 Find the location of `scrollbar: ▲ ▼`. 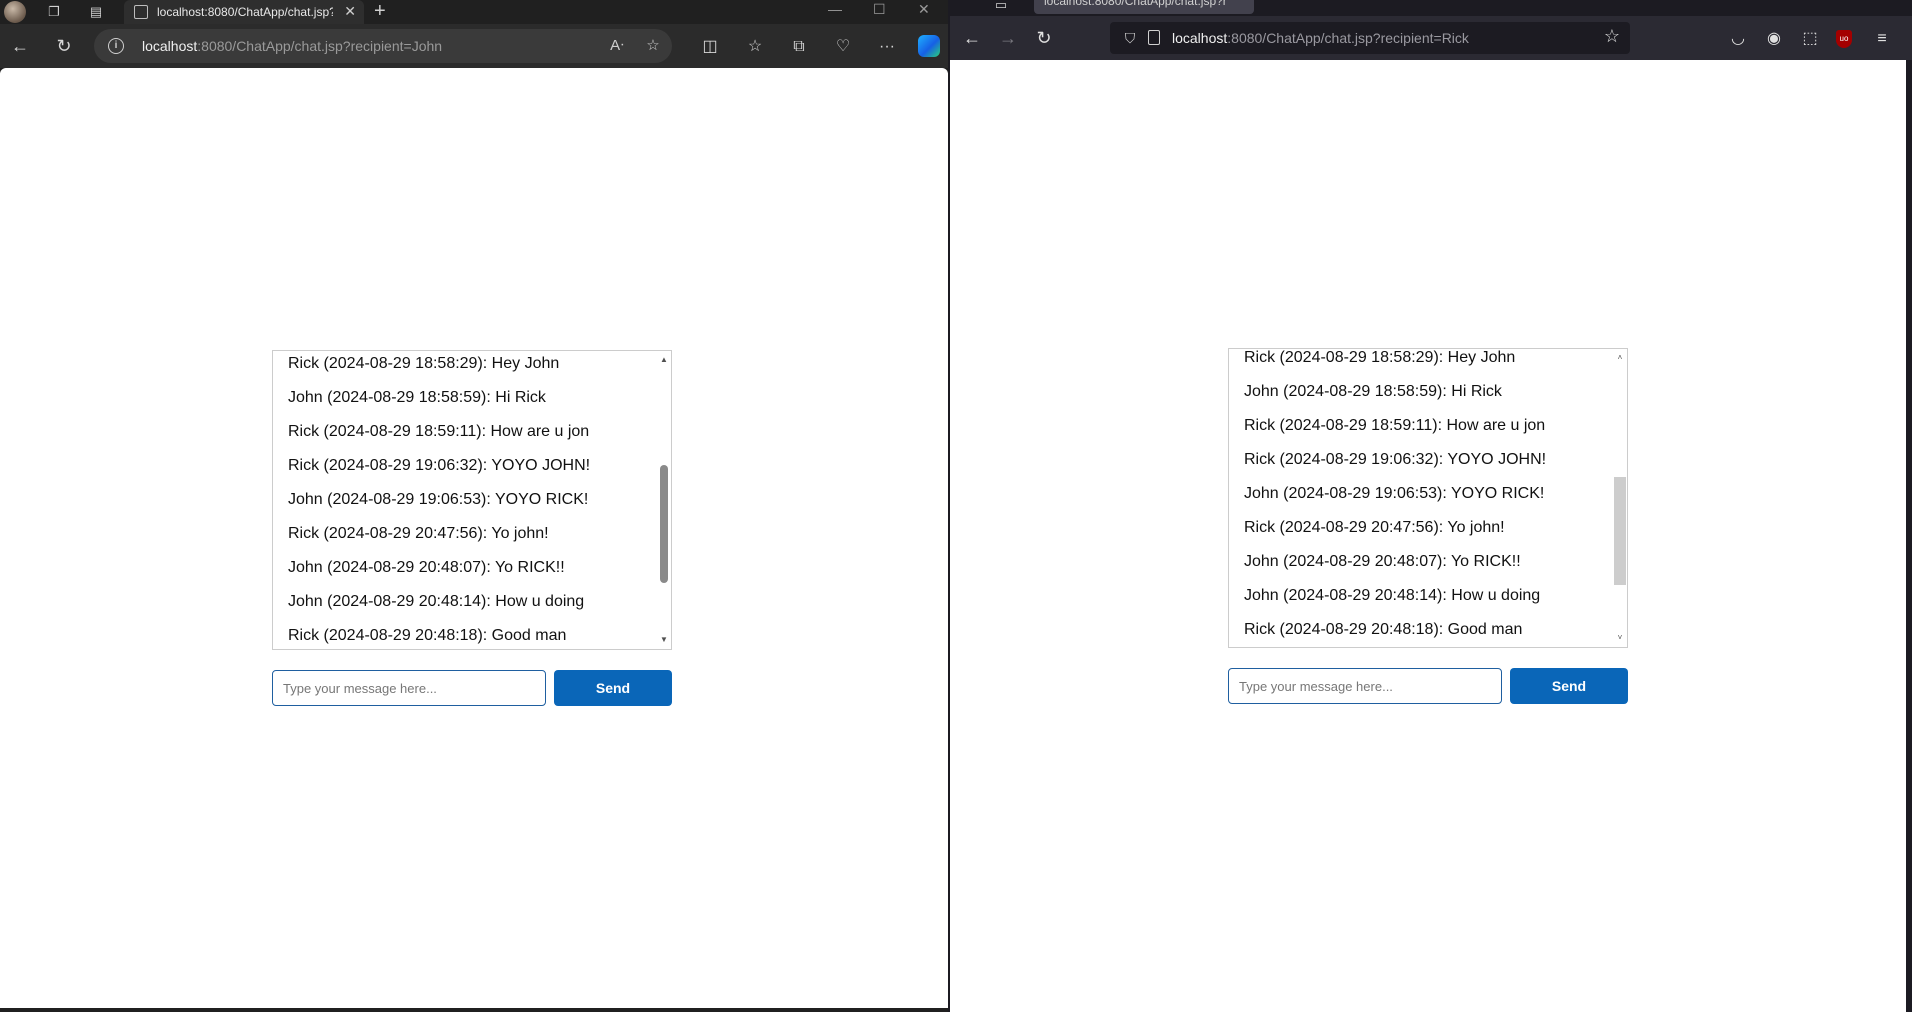

scrollbar: ▲ ▼ is located at coordinates (664, 500).